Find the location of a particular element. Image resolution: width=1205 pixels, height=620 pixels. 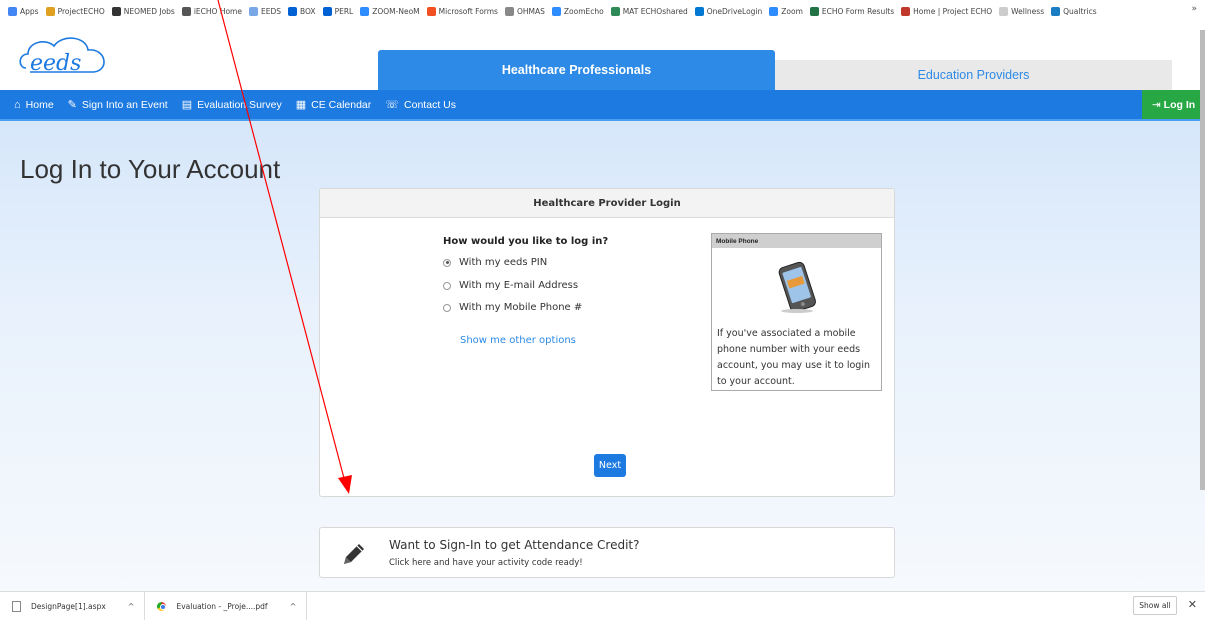

login-card-header: Healthcare Provider Login is located at coordinates (607, 203).